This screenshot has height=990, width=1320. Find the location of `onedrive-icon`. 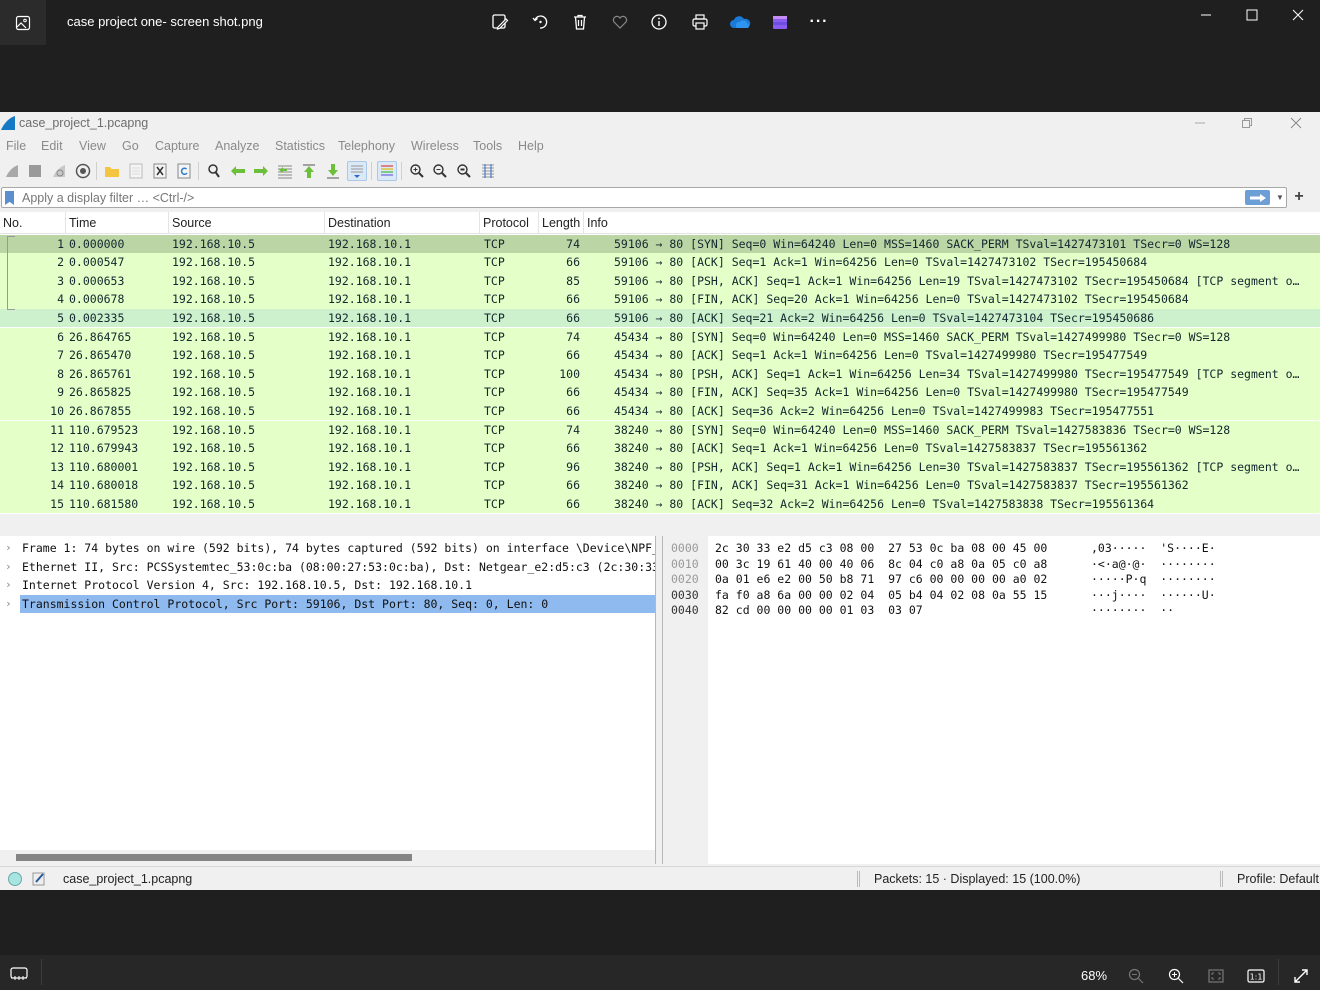

onedrive-icon is located at coordinates (740, 22).